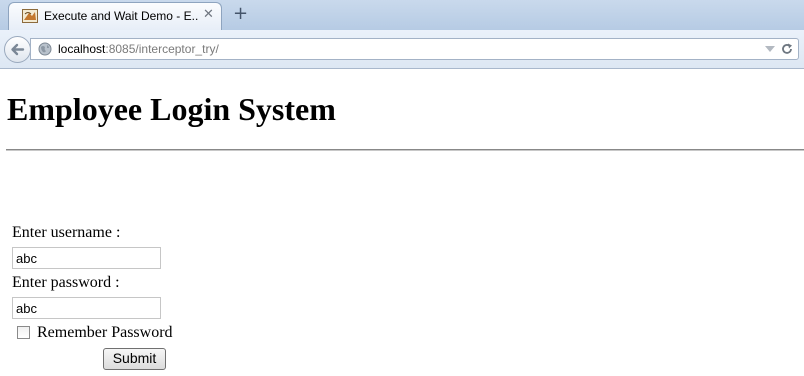 The width and height of the screenshot is (804, 376). Describe the element at coordinates (82, 49) in the screenshot. I see `url-host: localhost` at that location.